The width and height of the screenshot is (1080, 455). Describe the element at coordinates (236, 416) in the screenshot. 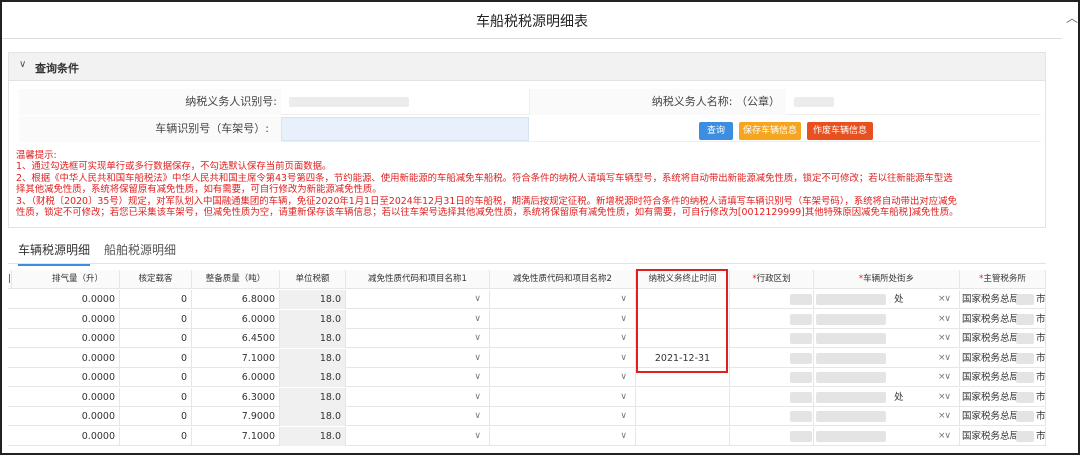

I see `cell-curb-weight: 7.9000` at that location.